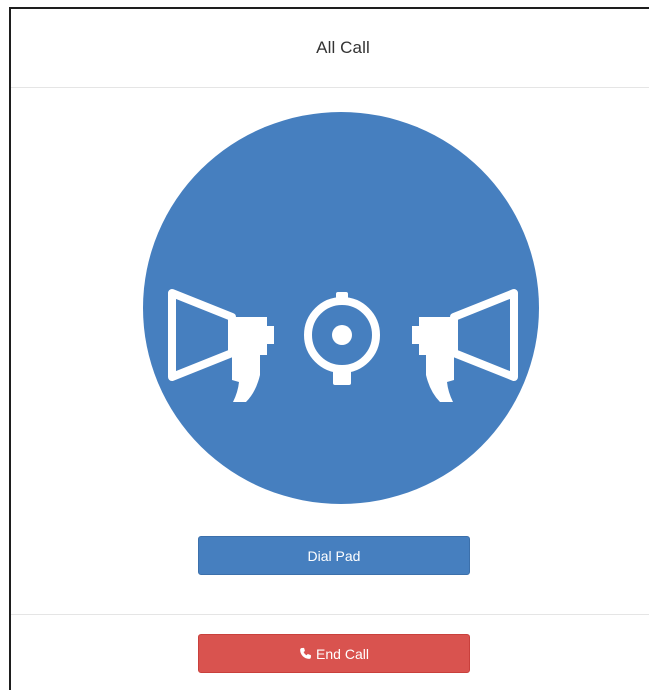 This screenshot has width=649, height=693. Describe the element at coordinates (305, 653) in the screenshot. I see `phone-icon` at that location.